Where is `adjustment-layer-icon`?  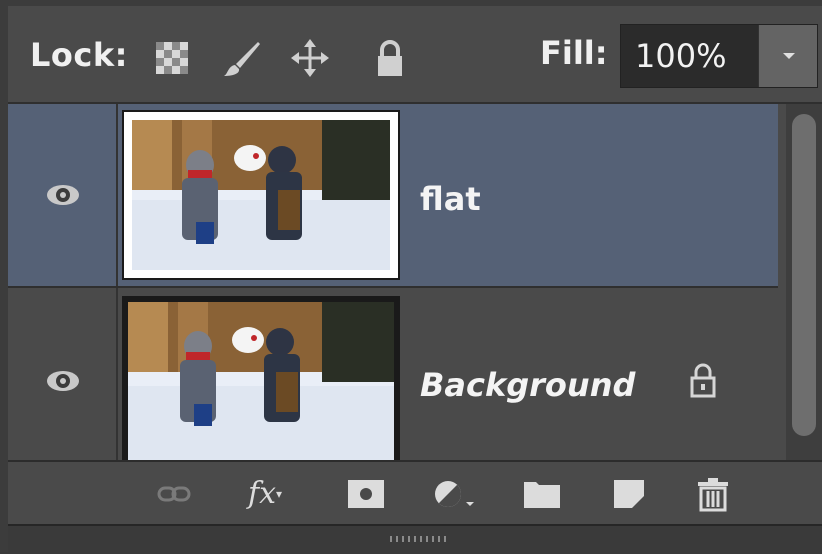 adjustment-layer-icon is located at coordinates (456, 494).